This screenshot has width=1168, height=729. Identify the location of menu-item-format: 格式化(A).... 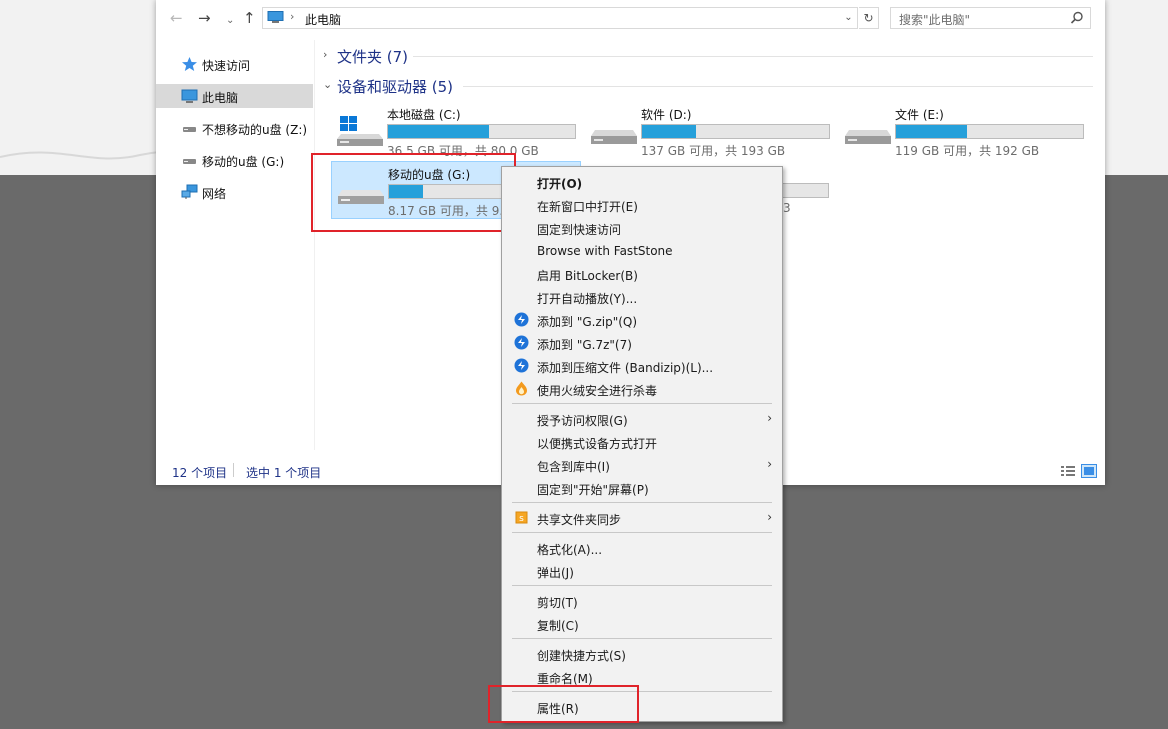
(642, 548).